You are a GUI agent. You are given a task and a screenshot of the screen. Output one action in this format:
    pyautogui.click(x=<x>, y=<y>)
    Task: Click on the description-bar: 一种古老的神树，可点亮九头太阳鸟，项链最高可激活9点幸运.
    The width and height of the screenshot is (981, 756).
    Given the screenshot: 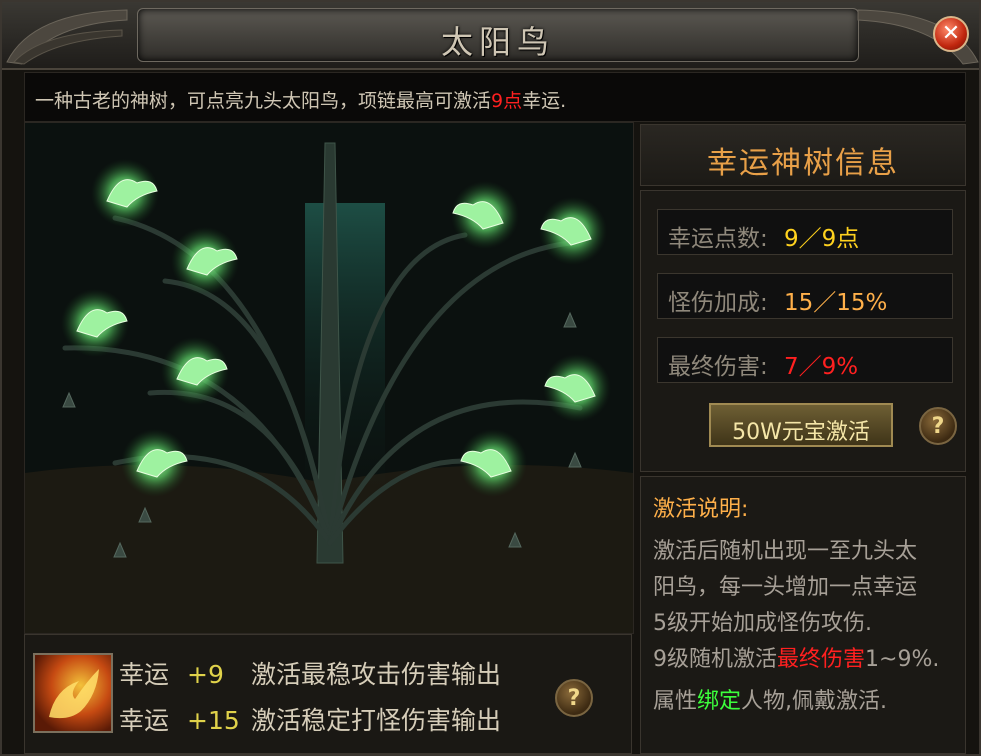 What is the action you would take?
    pyautogui.click(x=495, y=97)
    